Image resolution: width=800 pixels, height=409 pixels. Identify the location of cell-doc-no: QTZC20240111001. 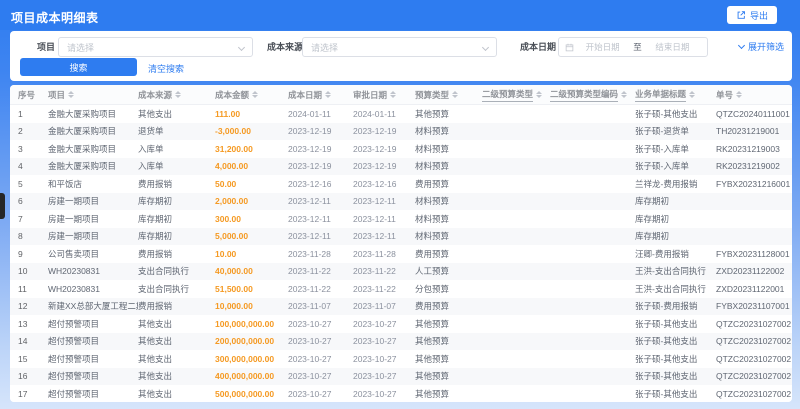
(753, 113).